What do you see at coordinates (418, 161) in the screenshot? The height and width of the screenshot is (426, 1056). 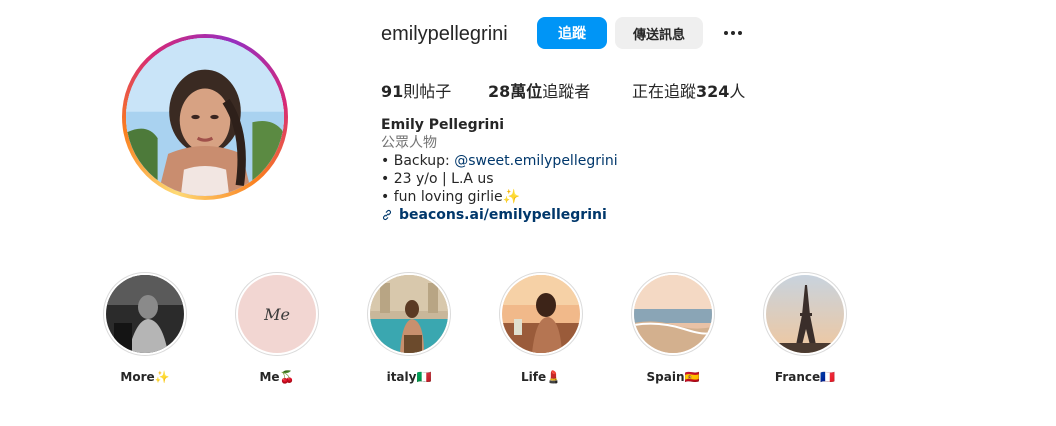 I see `bio-backup-prefix: • Backup:` at bounding box center [418, 161].